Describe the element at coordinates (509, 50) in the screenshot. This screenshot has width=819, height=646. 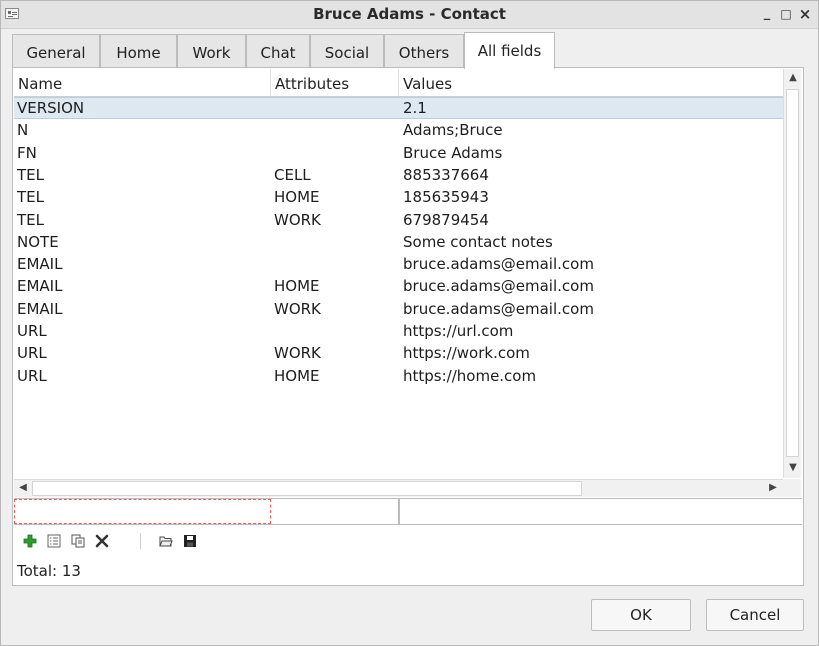
I see `tab-all-fields: All fields` at that location.